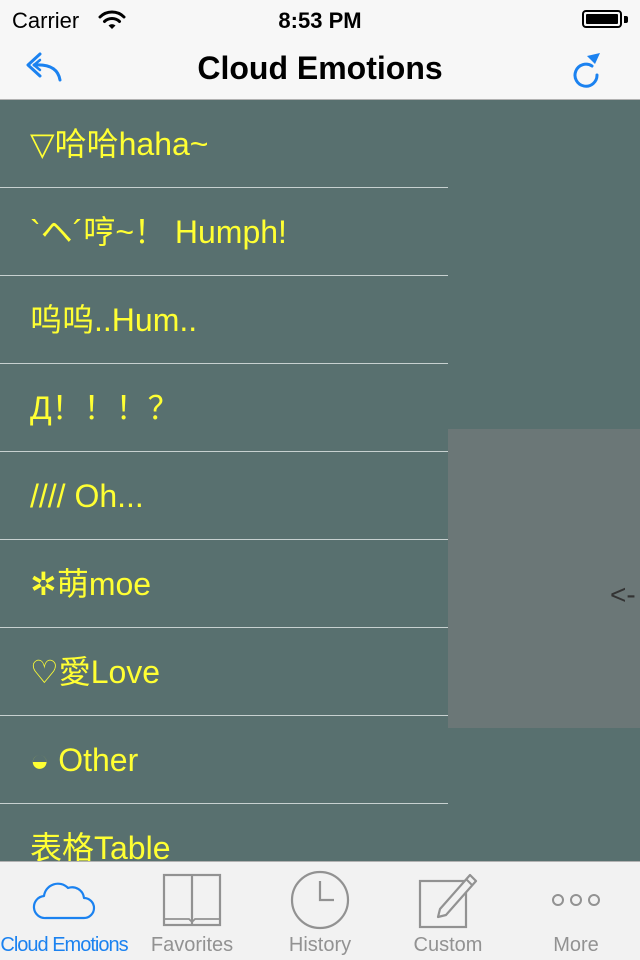 This screenshot has width=640, height=960. I want to click on list-item: Д！！！？, so click(224, 408).